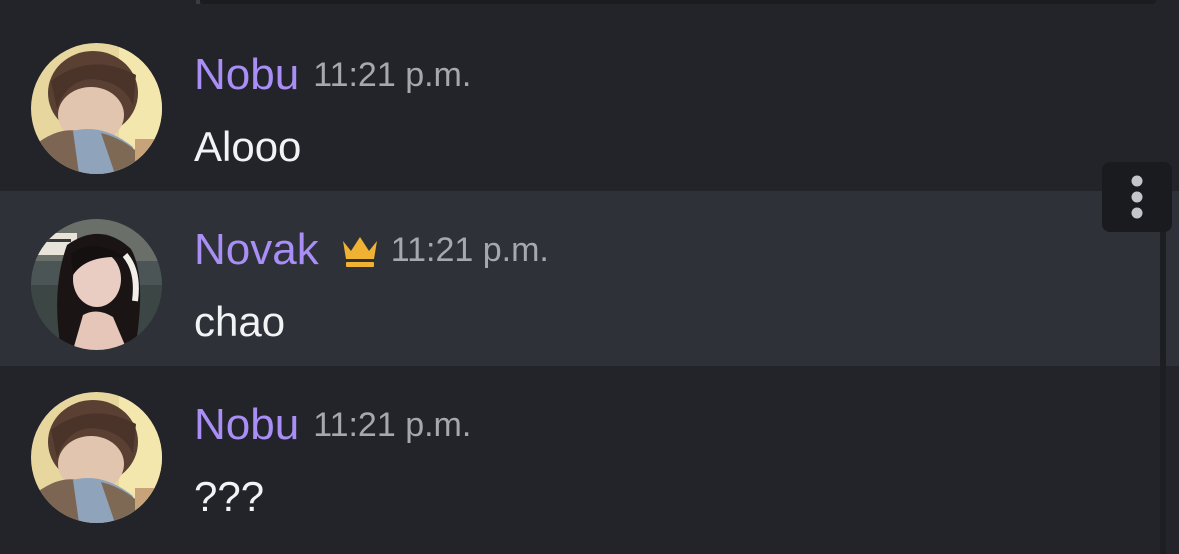 Image resolution: width=1179 pixels, height=554 pixels. Describe the element at coordinates (248, 146) in the screenshot. I see `message-content: Alooo` at that location.